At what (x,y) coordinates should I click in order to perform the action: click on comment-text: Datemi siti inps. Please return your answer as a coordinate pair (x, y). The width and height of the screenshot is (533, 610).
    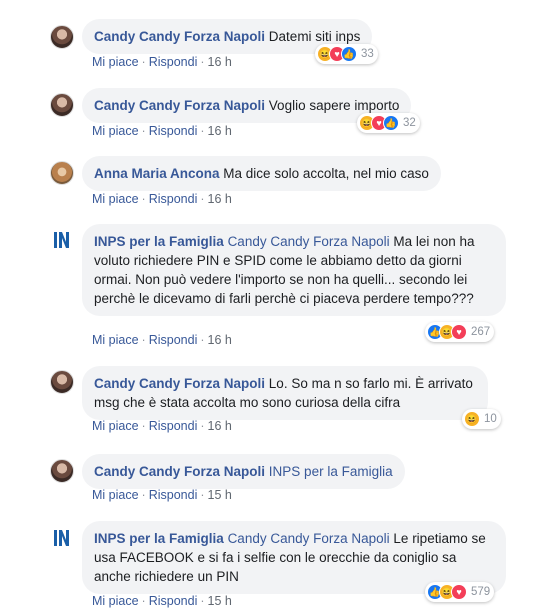
    Looking at the image, I should click on (314, 36).